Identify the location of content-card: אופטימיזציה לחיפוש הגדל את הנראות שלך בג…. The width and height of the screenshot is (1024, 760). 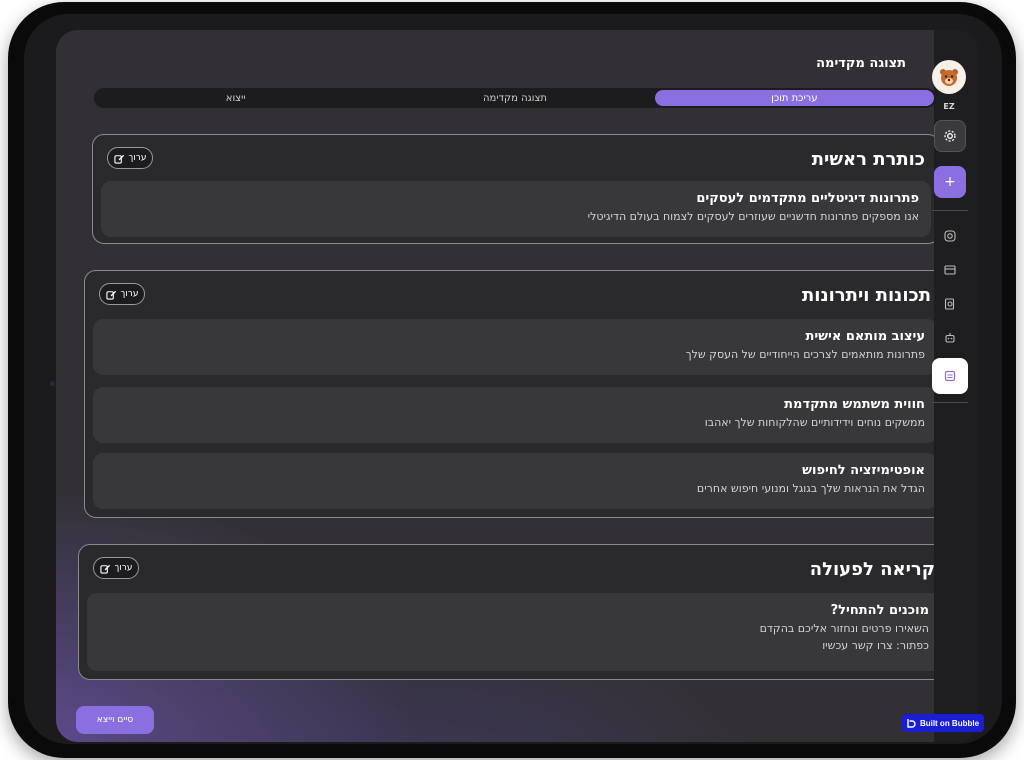
(515, 481).